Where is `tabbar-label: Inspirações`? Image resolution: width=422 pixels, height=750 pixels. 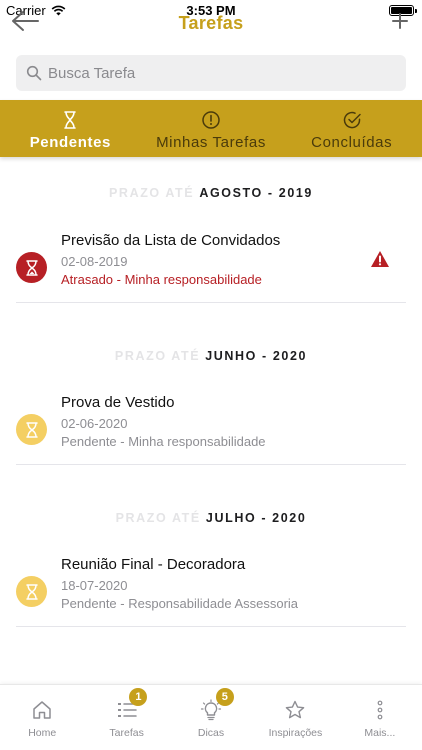
tabbar-label: Inspirações is located at coordinates (295, 733).